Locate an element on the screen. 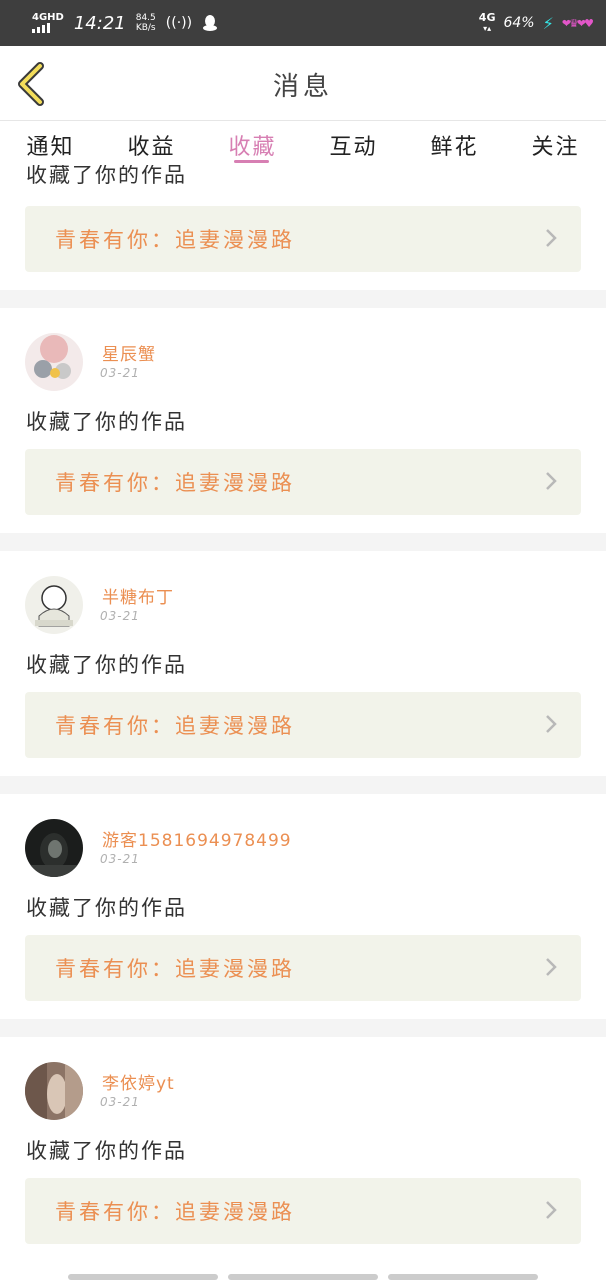  net-speed-value: 84.5 is located at coordinates (145, 18).